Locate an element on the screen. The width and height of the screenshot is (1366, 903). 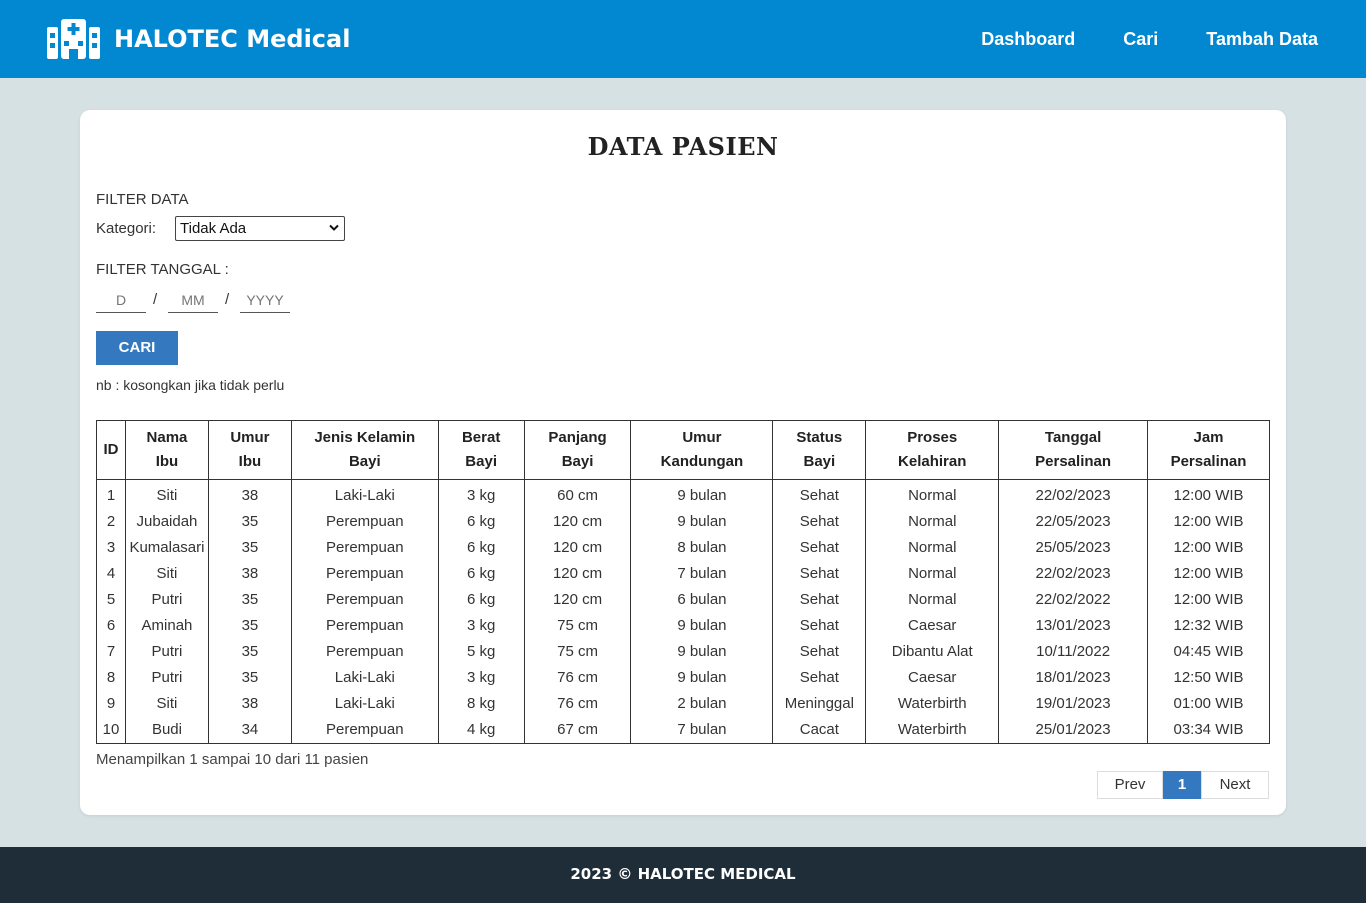
table-cell: Laki-Laki is located at coordinates (364, 677).